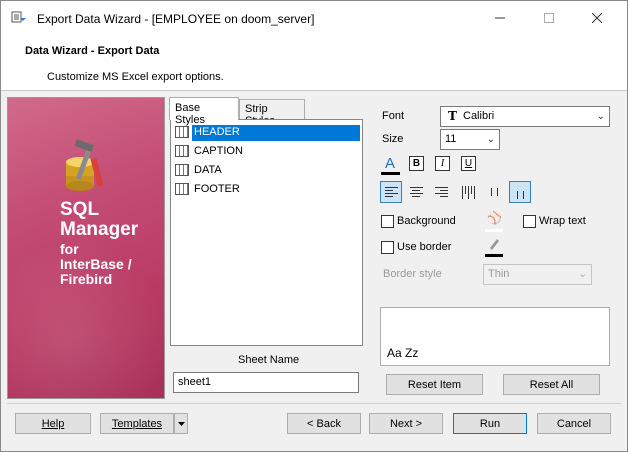 The image size is (628, 452). I want to click on maximize-button, so click(549, 18).